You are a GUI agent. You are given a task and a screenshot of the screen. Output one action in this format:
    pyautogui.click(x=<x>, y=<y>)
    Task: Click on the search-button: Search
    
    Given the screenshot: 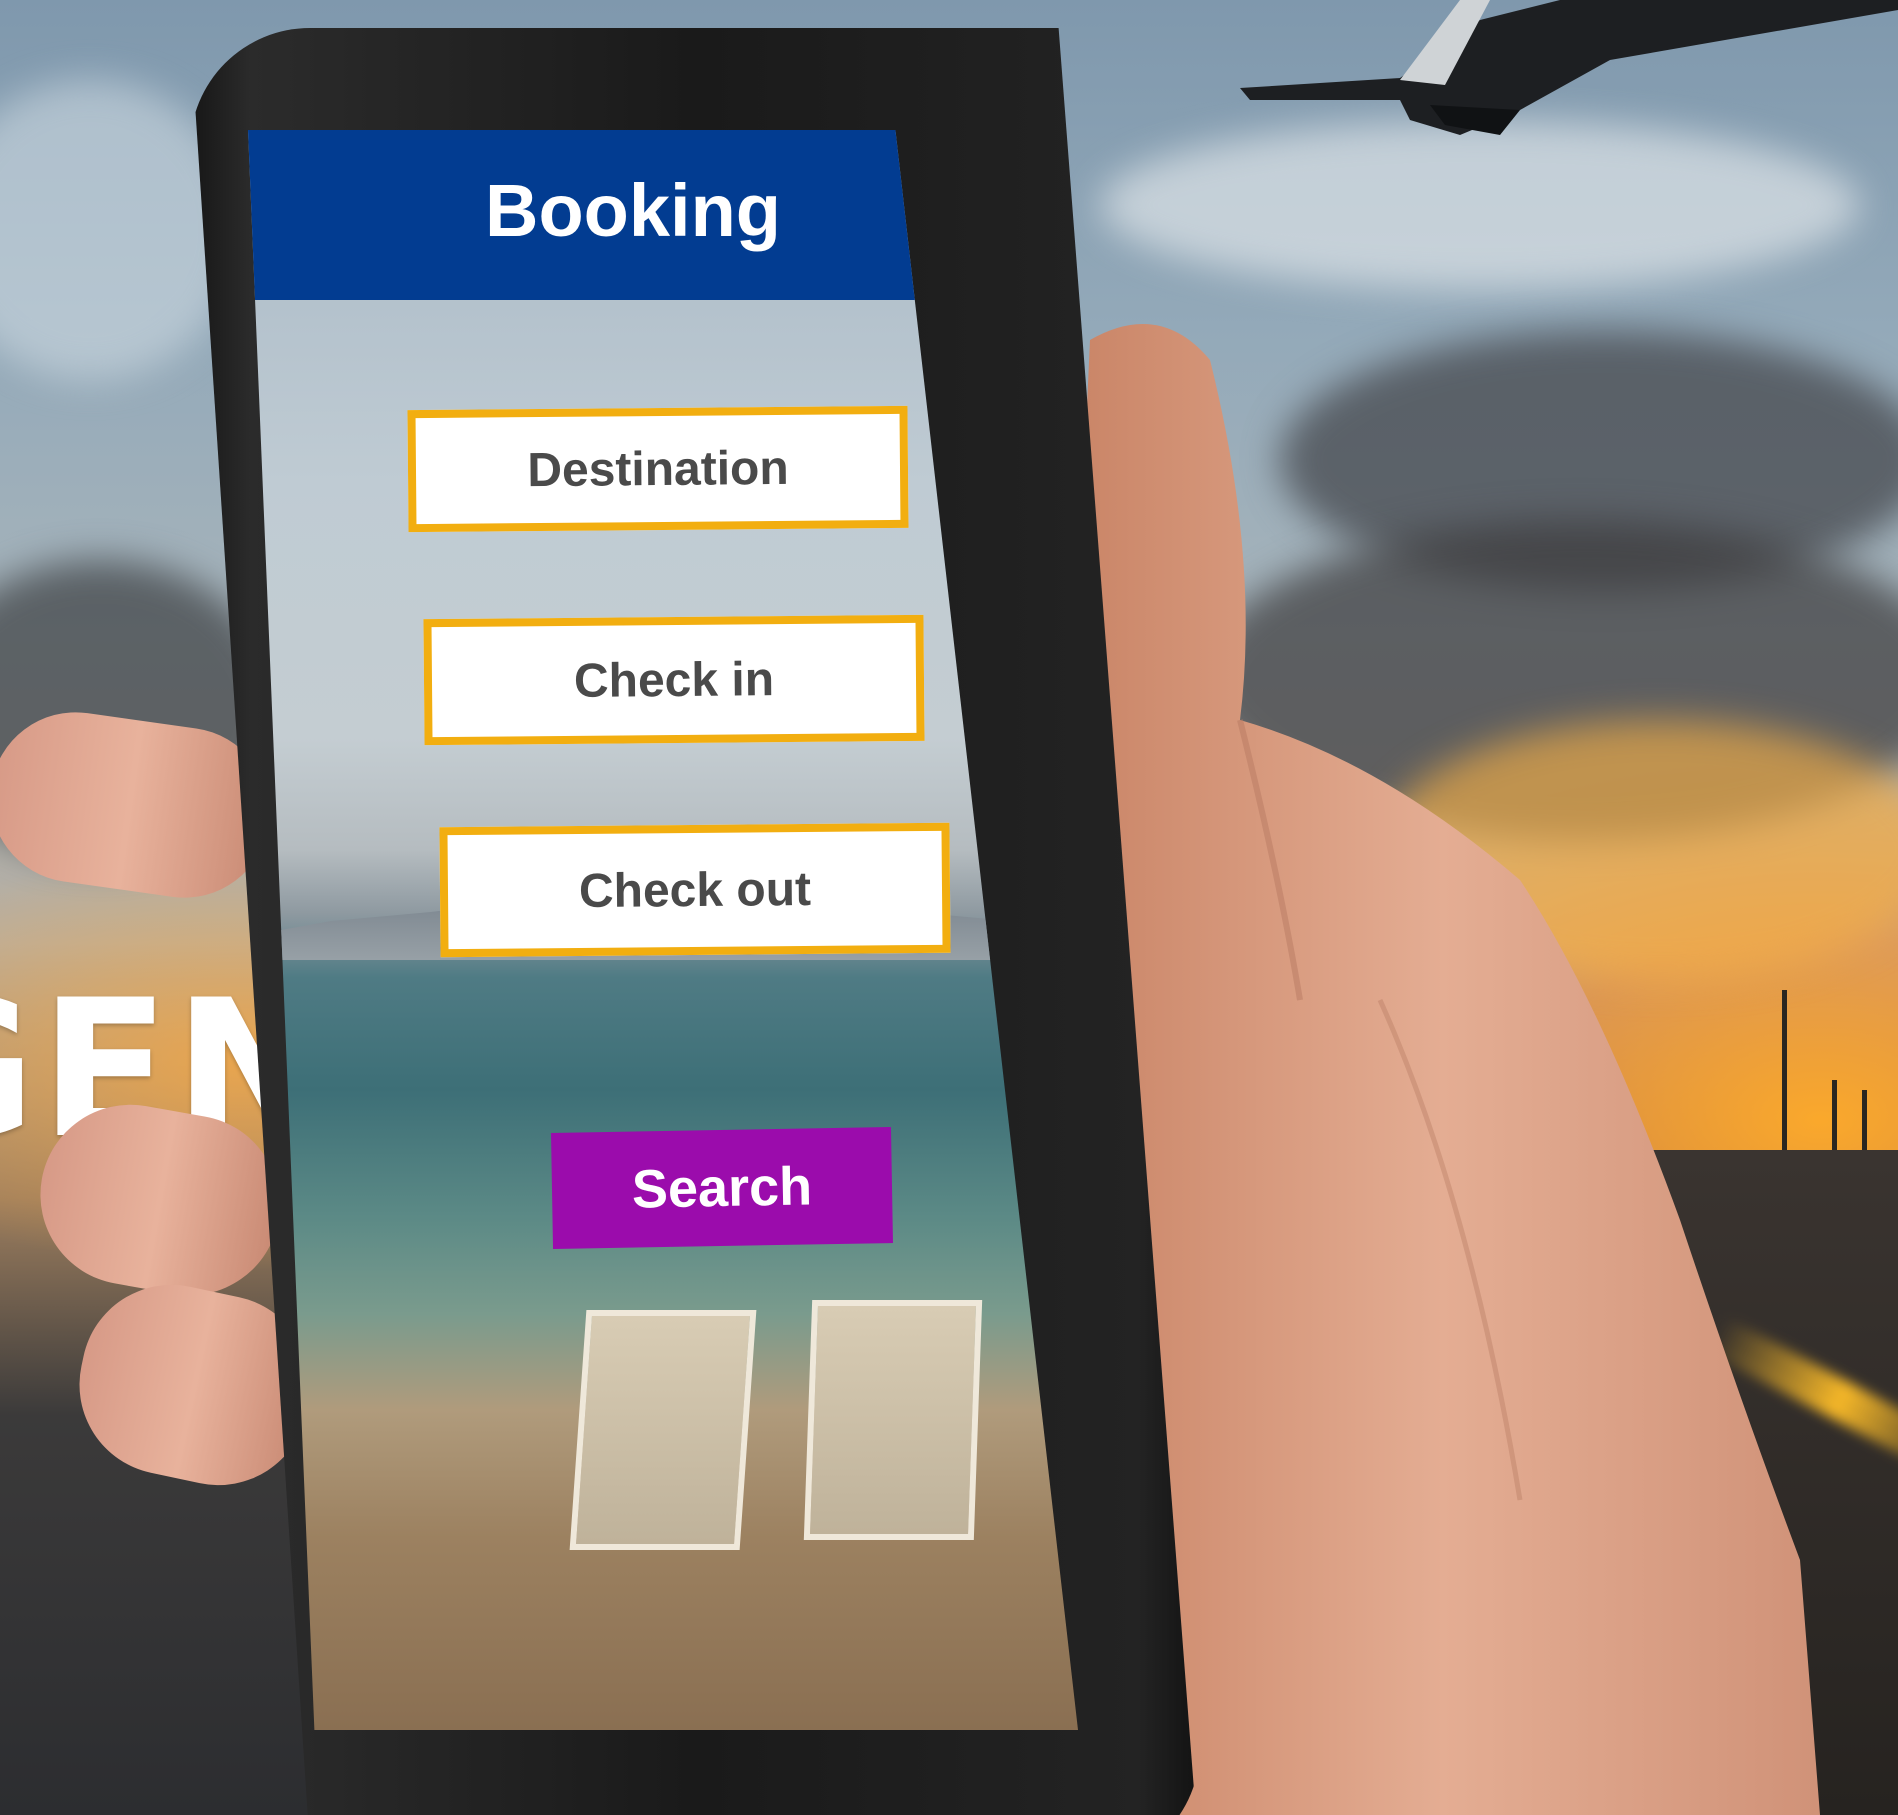 What is the action you would take?
    pyautogui.click(x=722, y=1188)
    